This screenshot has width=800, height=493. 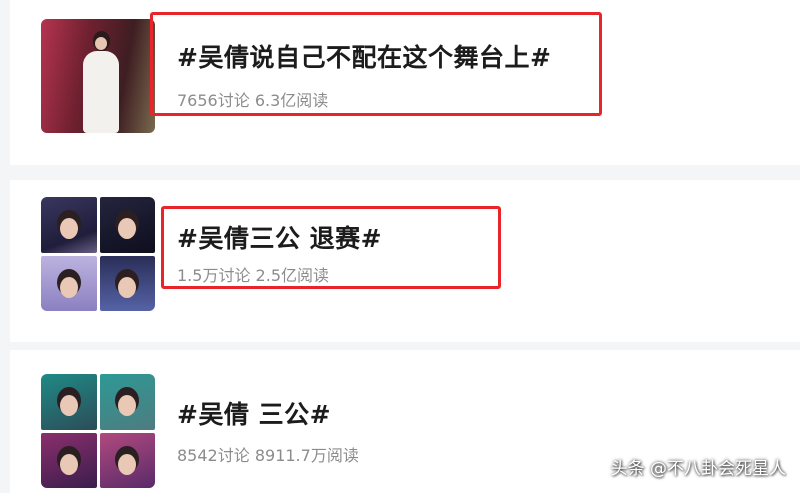 I want to click on topic-thumbnail, so click(x=98, y=76).